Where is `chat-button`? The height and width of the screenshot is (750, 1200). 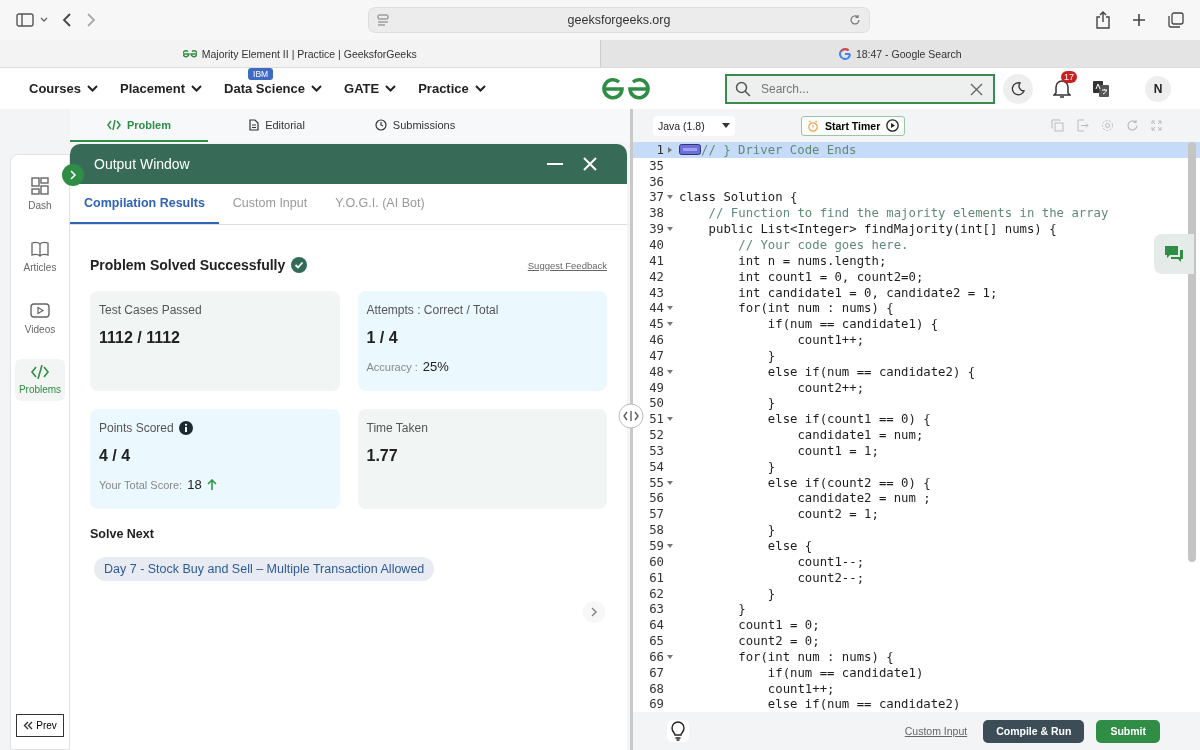
chat-button is located at coordinates (1174, 254).